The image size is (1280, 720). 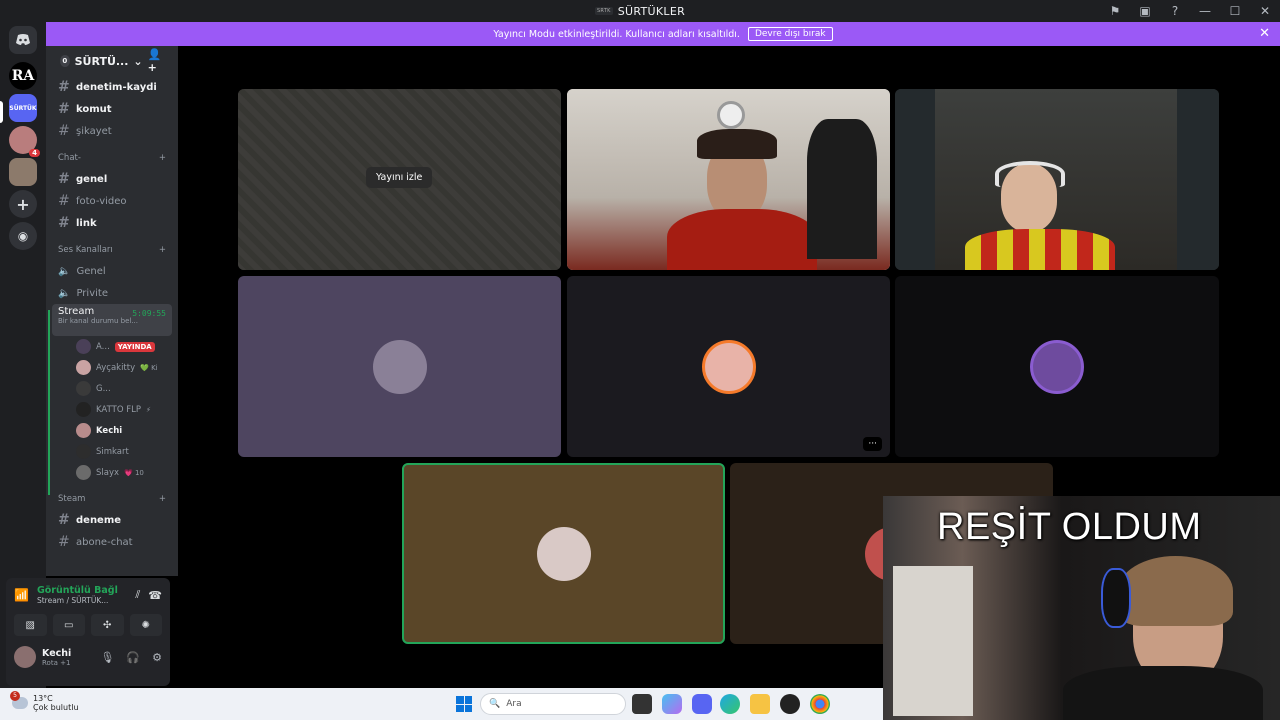 What do you see at coordinates (112, 131) in the screenshot?
I see `channel-2: # şikayet` at bounding box center [112, 131].